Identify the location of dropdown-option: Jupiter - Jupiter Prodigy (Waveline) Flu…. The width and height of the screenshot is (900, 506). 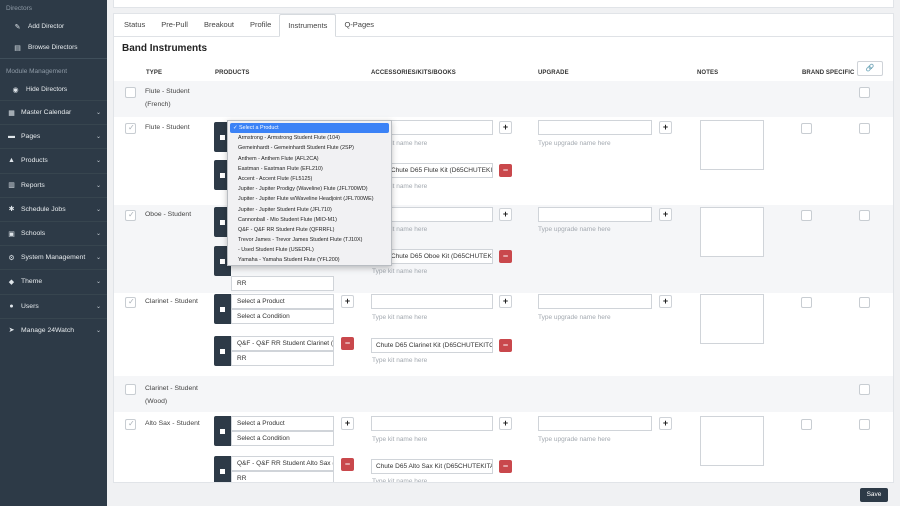
(309, 189).